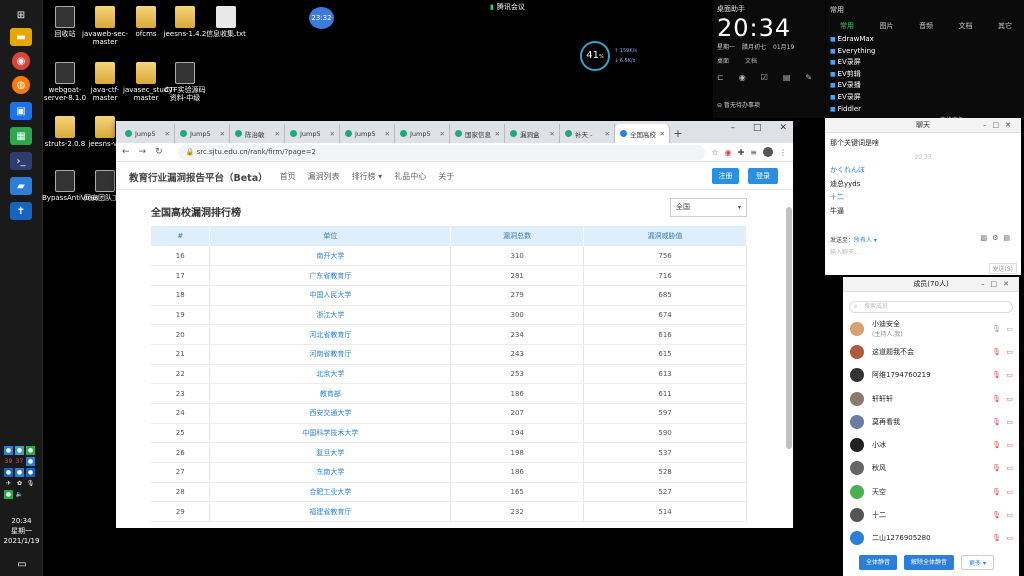 The image size is (1024, 576). I want to click on unit-link: 复旦大学, so click(330, 453).